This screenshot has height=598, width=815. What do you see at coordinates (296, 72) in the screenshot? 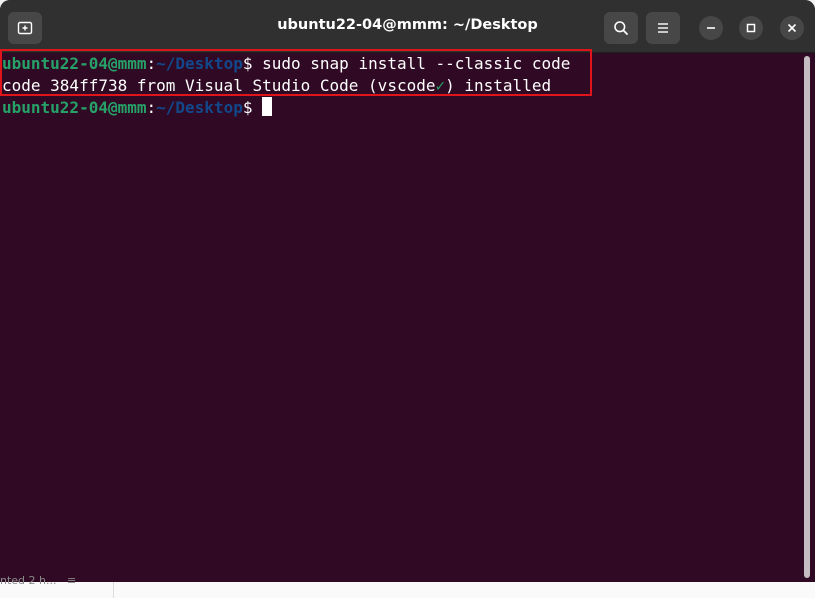
I see `highlight-box` at bounding box center [296, 72].